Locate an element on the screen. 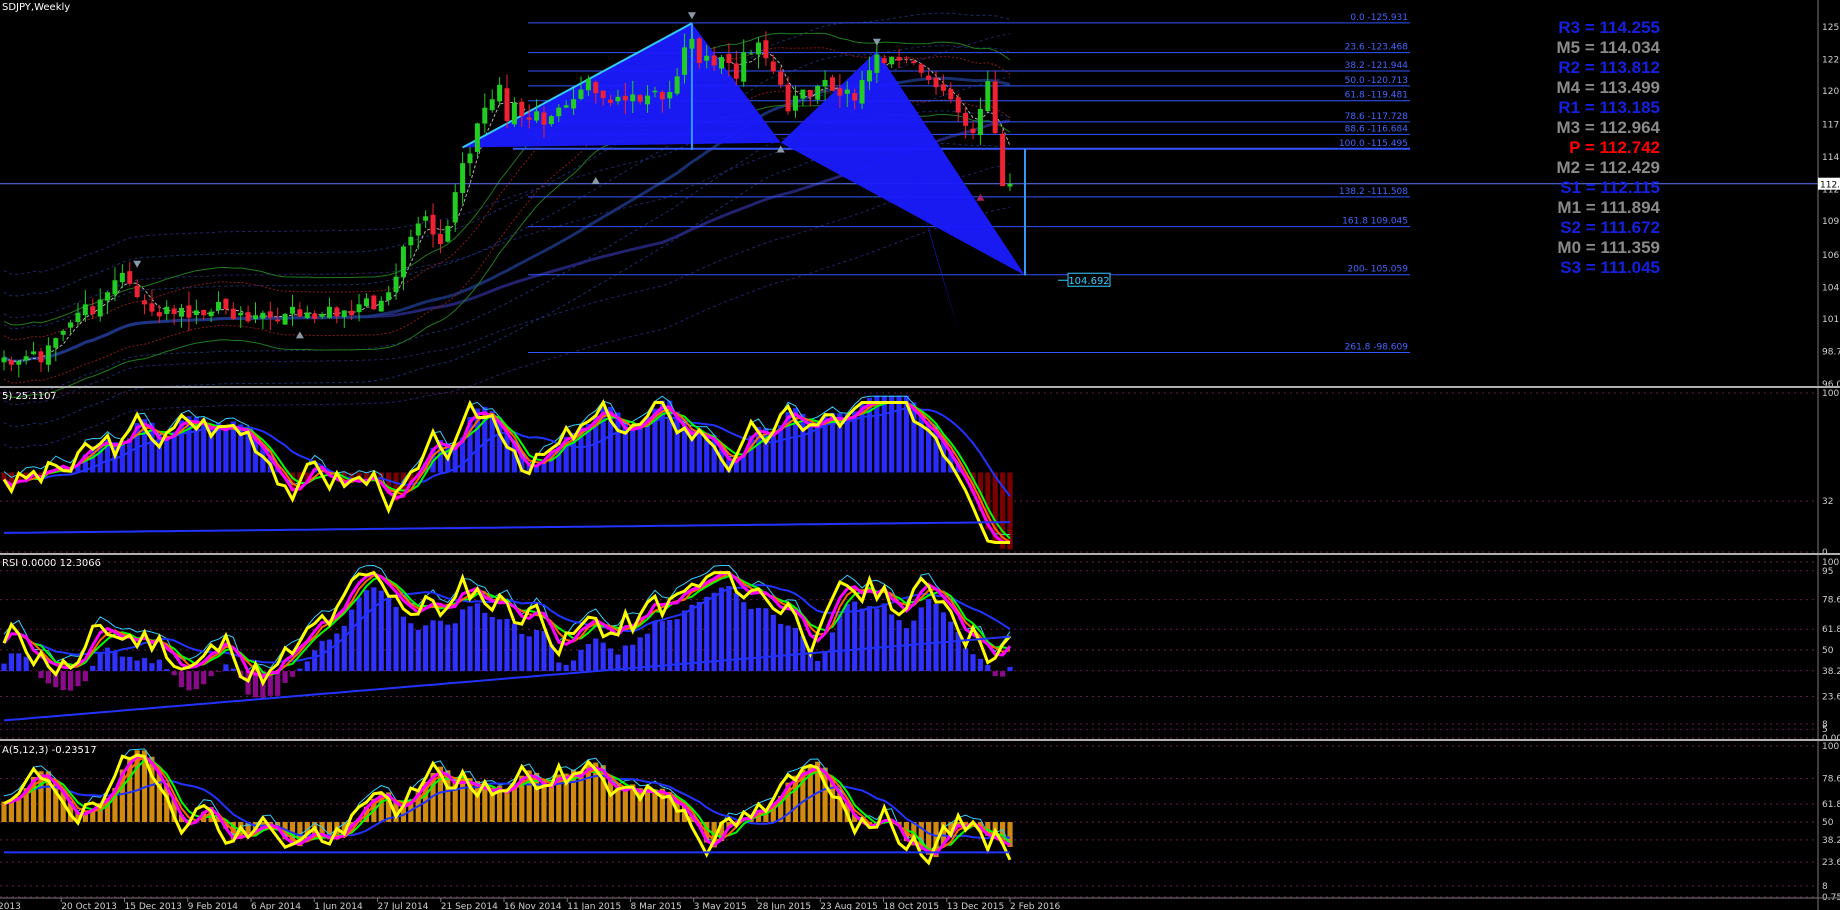 The width and height of the screenshot is (1840, 910). level-tick-label: 23.6 is located at coordinates (1831, 863).